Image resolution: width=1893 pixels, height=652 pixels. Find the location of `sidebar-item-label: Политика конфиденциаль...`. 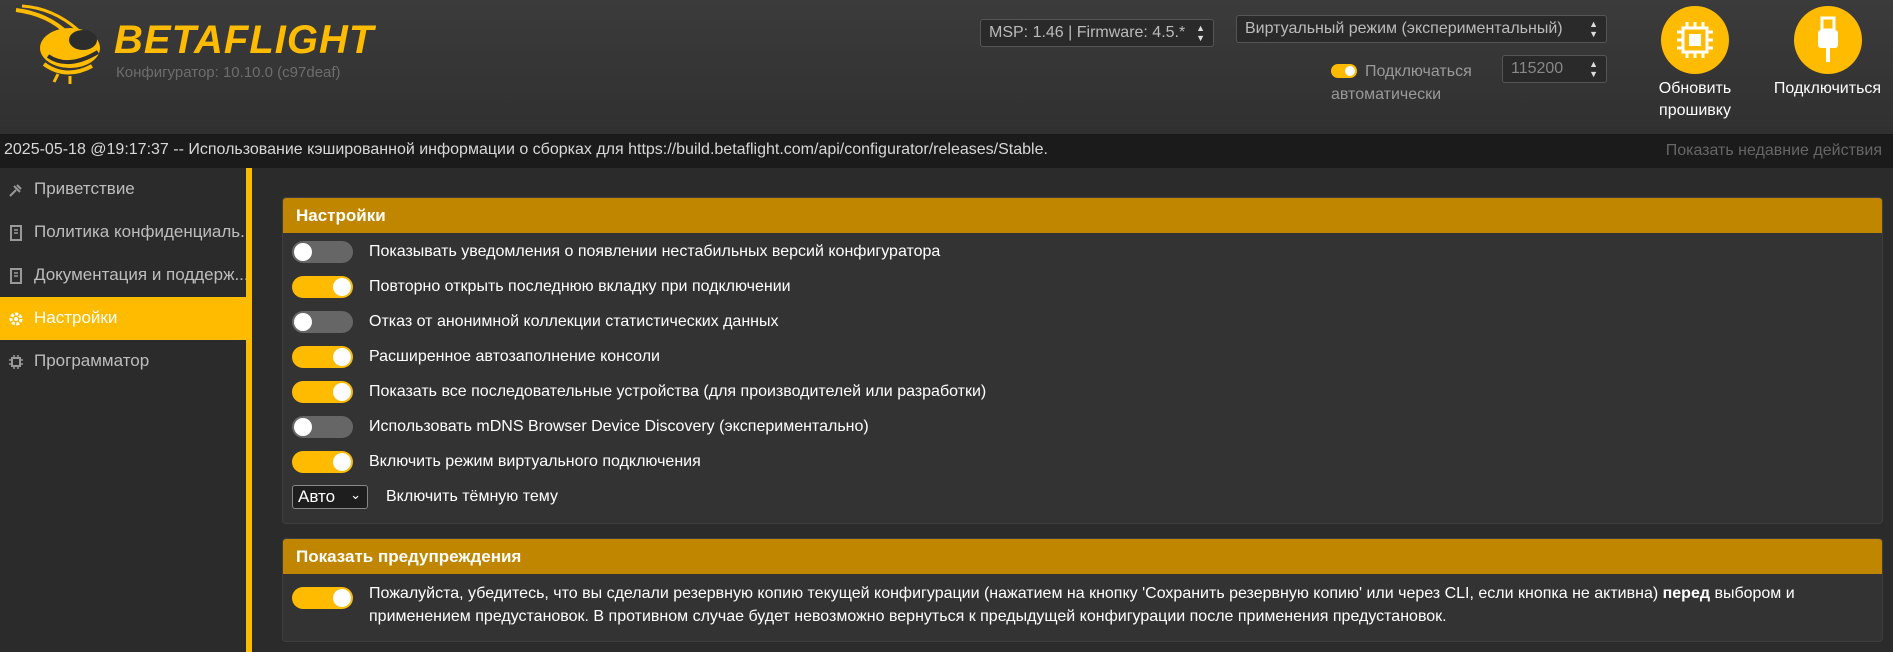

sidebar-item-label: Политика конфиденциаль... is located at coordinates (140, 231).